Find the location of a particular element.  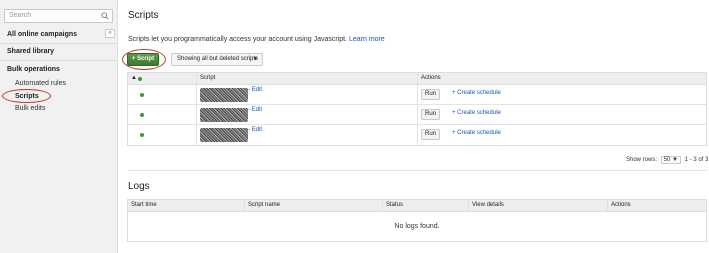

filter-label: Showing all but deleted scripts is located at coordinates (218, 59).